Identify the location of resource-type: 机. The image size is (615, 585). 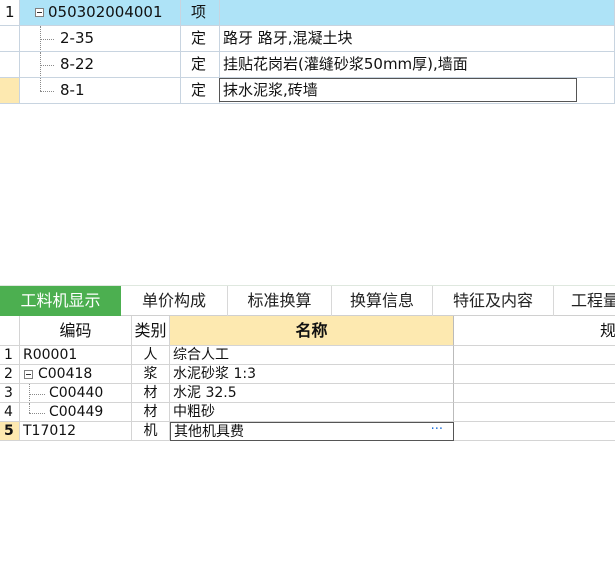
(151, 431).